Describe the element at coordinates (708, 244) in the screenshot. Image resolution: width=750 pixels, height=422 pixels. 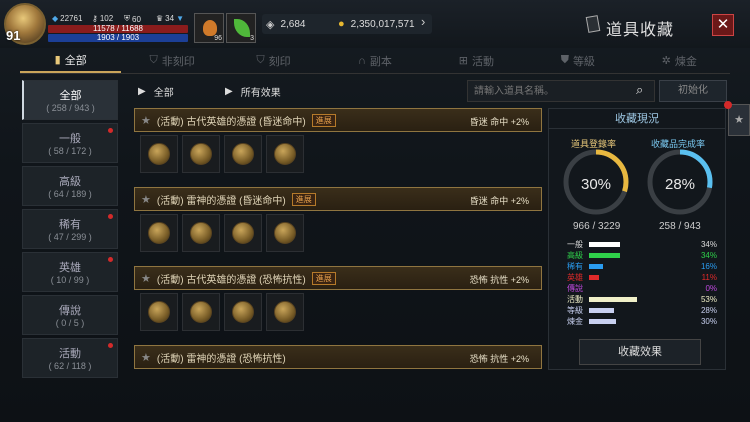
I see `grade-percent: 34%` at that location.